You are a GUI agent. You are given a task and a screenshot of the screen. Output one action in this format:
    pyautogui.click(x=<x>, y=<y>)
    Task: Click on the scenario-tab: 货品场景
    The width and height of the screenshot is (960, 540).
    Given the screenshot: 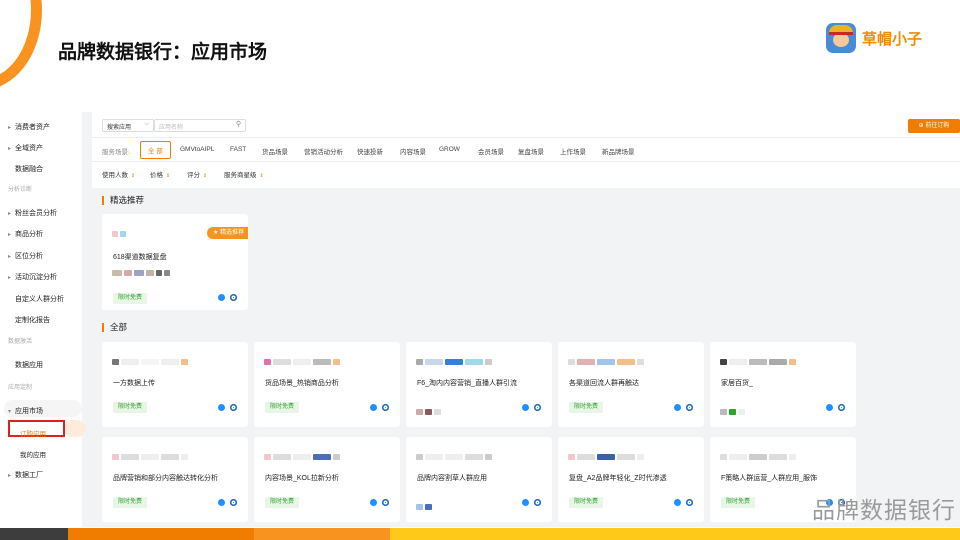 What is the action you would take?
    pyautogui.click(x=275, y=151)
    